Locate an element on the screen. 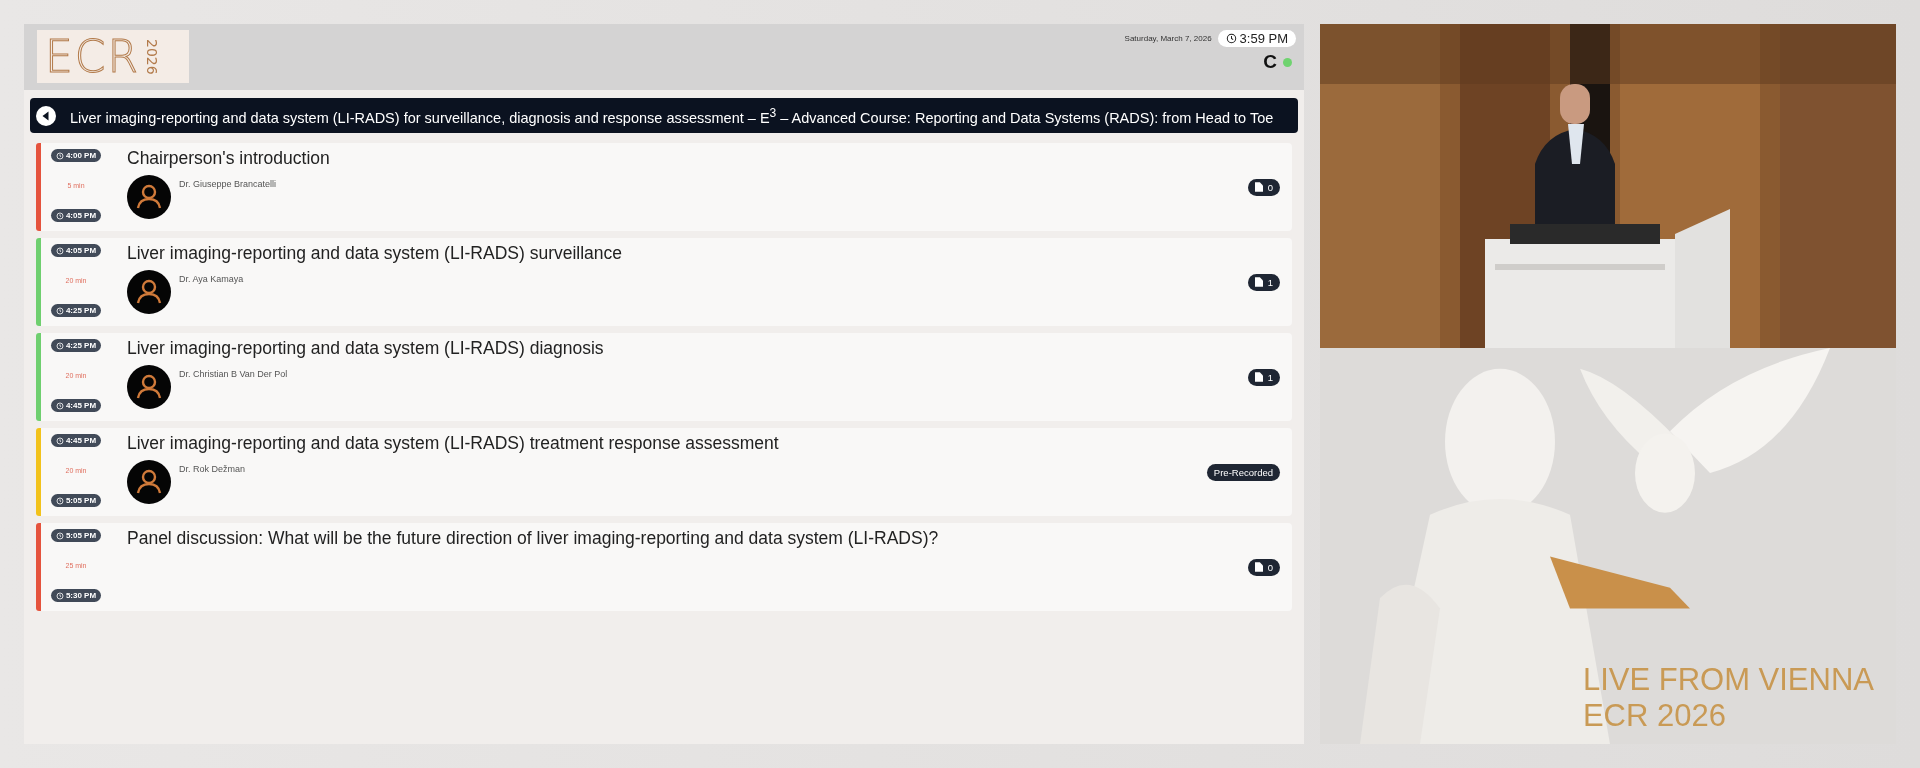  end-time: 5:30 PM is located at coordinates (81, 595).